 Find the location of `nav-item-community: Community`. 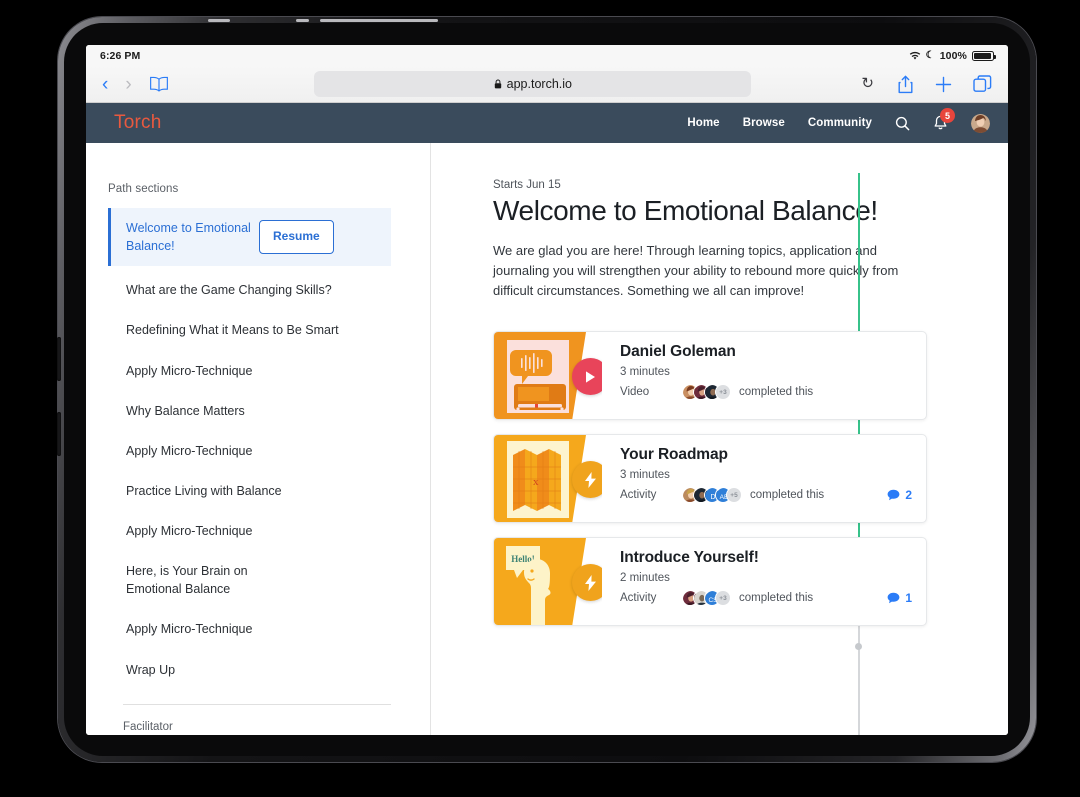

nav-item-community: Community is located at coordinates (840, 123).